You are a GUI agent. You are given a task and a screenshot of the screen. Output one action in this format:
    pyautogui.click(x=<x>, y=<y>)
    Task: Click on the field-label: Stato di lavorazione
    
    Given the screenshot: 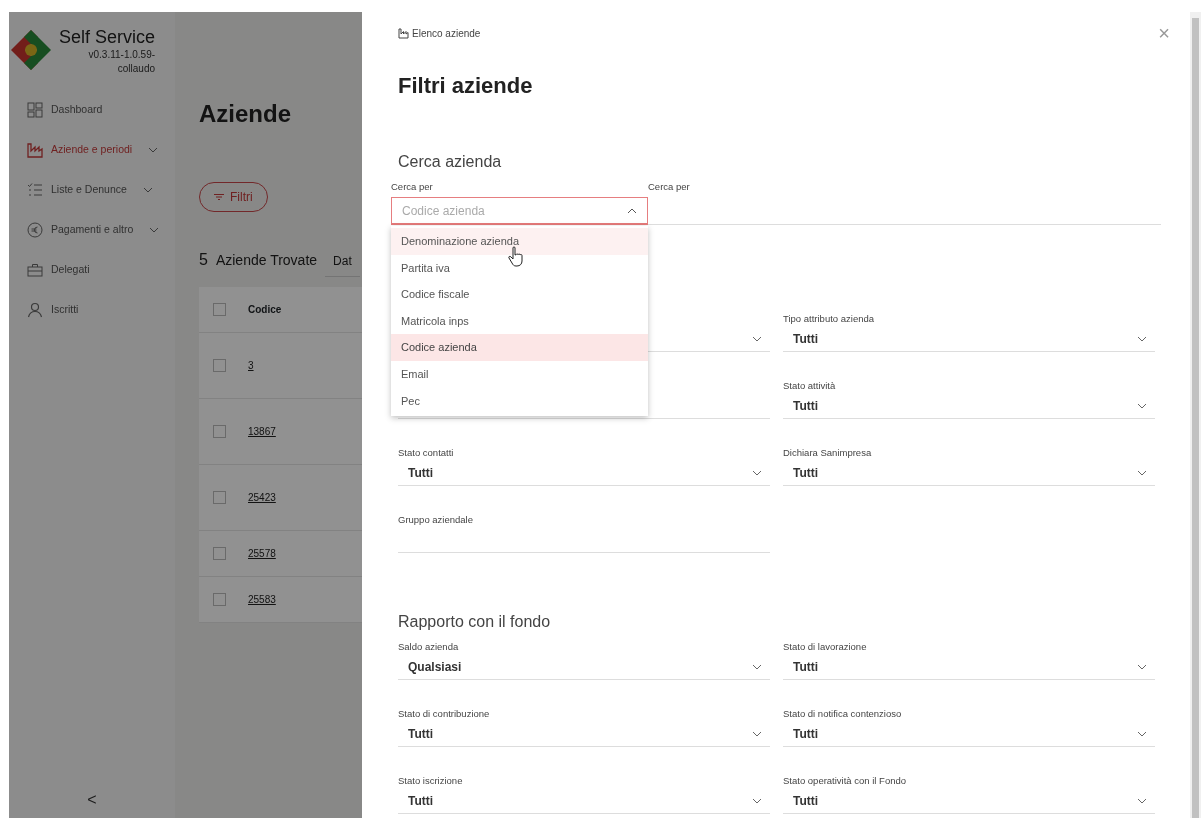 What is the action you would take?
    pyautogui.click(x=825, y=647)
    